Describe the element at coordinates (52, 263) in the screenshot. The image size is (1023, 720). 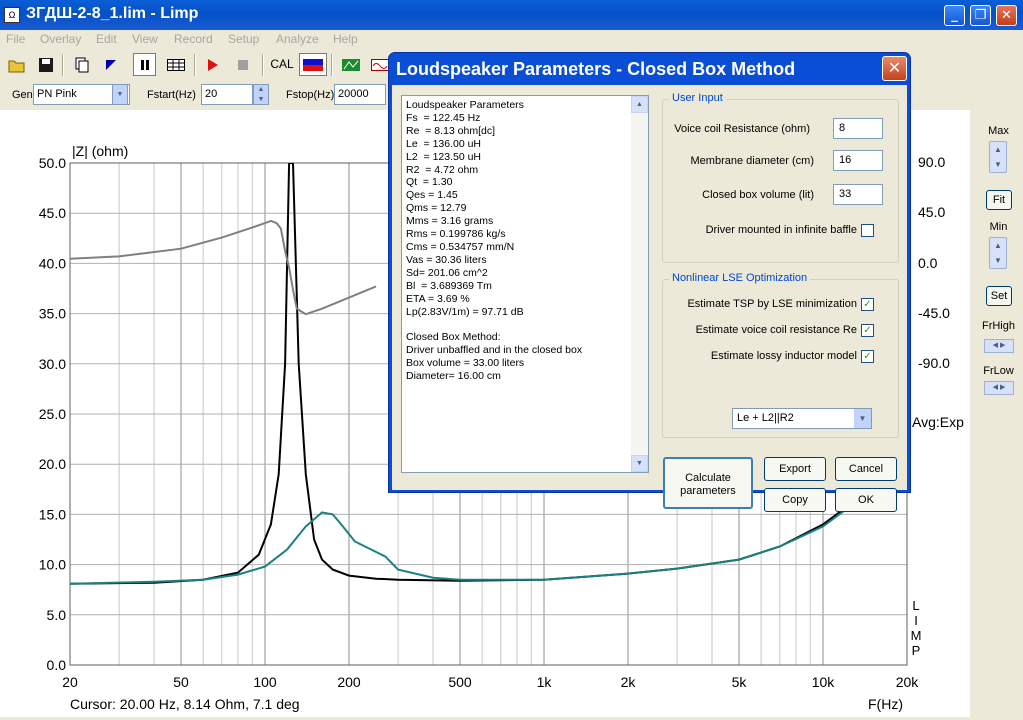
I see `y-tick-label: 40.0` at that location.